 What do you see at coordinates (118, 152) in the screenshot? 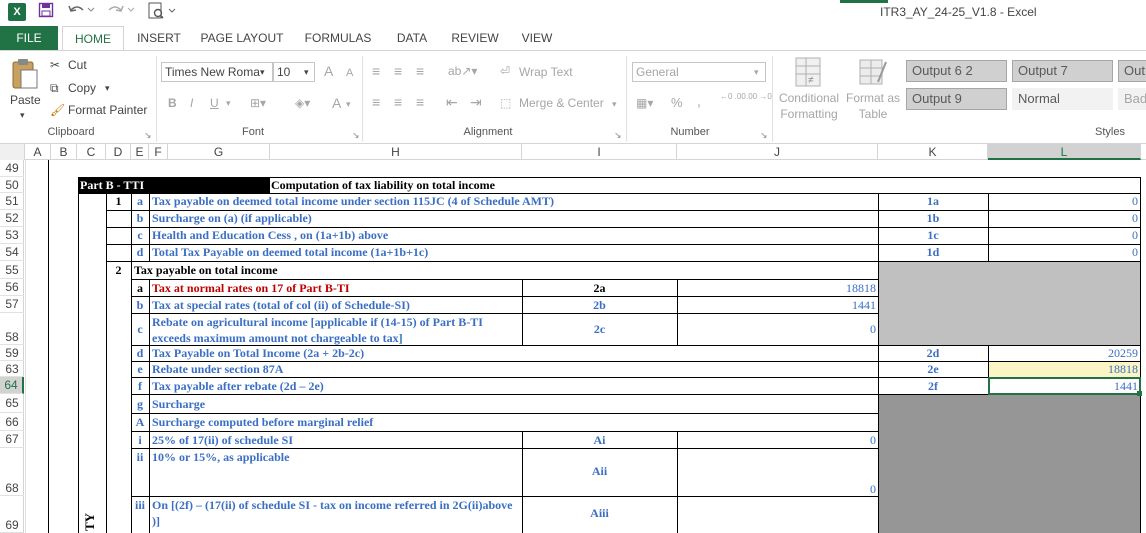
I see `column-header-d: D` at bounding box center [118, 152].